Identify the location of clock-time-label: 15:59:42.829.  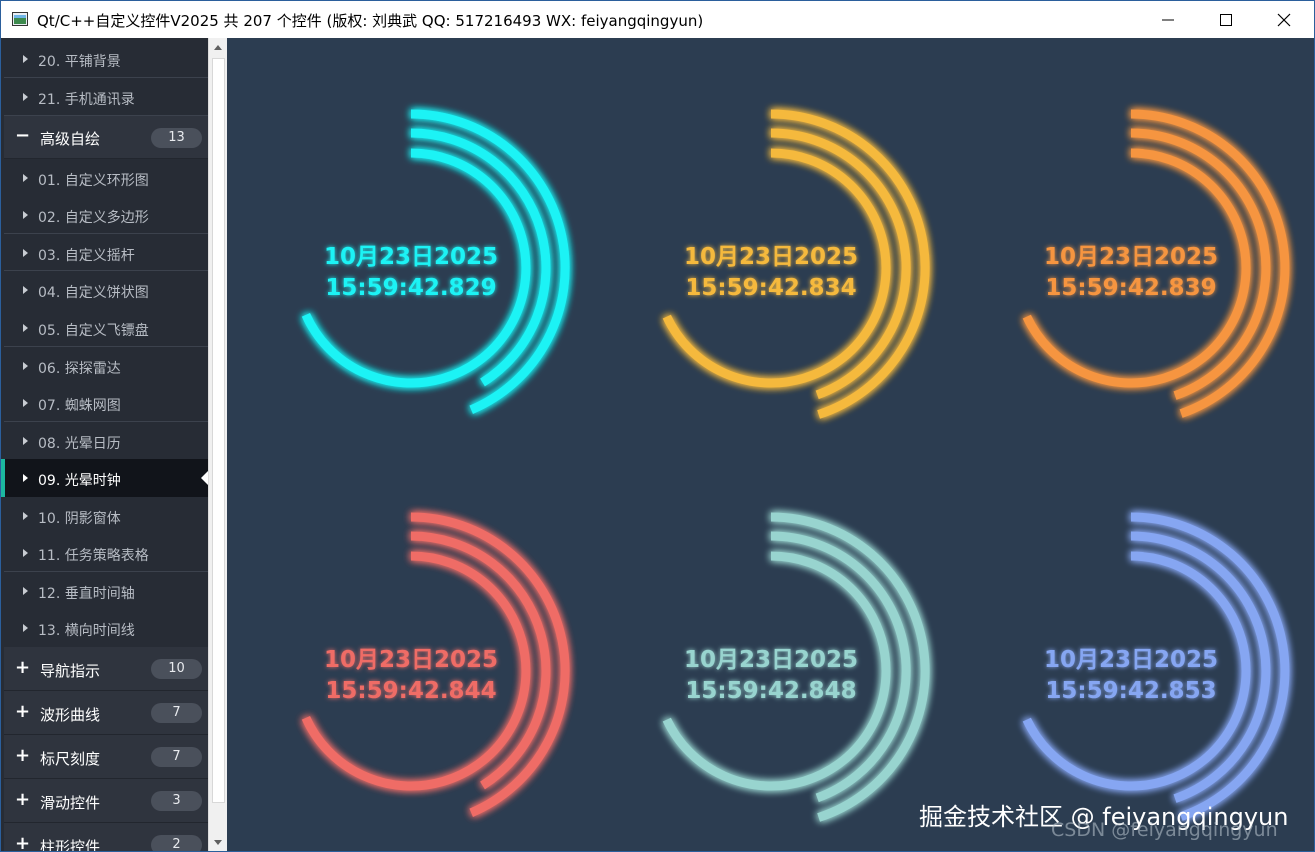
(410, 288).